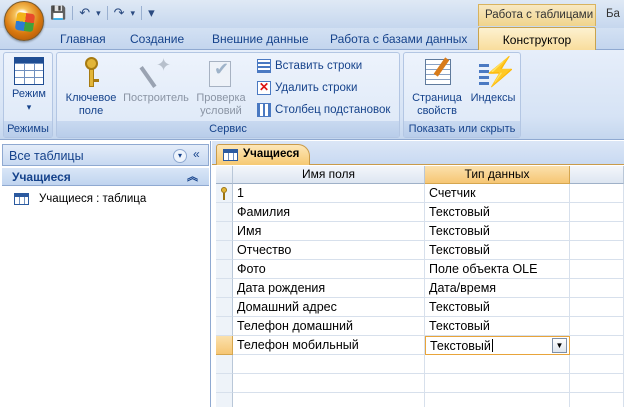 The width and height of the screenshot is (624, 407). Describe the element at coordinates (559, 345) in the screenshot. I see `data-type-dropdown-icon: ▼` at that location.